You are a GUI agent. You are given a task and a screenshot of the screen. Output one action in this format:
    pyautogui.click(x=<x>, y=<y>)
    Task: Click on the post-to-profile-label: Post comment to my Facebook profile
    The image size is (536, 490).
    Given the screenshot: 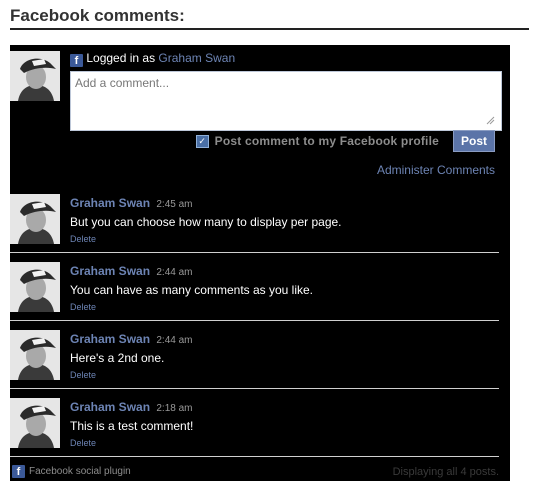 What is the action you would take?
    pyautogui.click(x=327, y=141)
    